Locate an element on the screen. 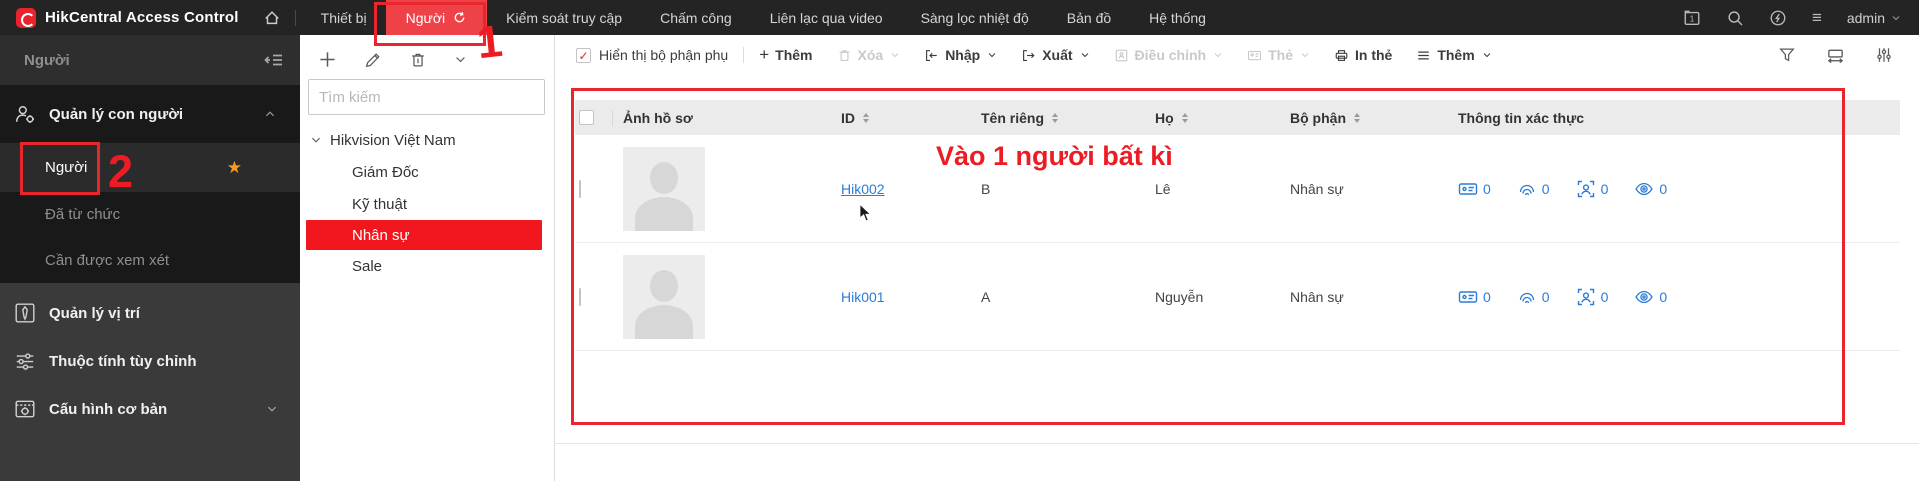  collapse-sidebar-icon is located at coordinates (274, 60).